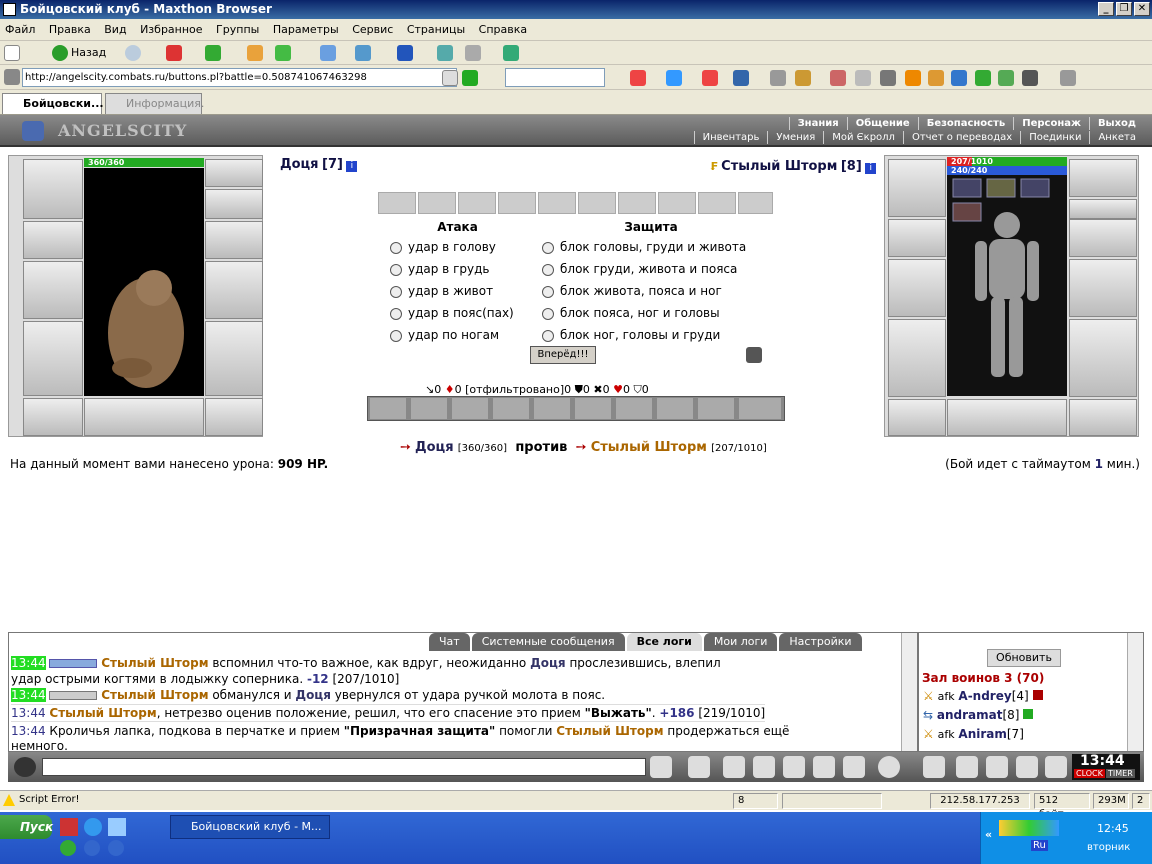  Describe the element at coordinates (824, 767) in the screenshot. I see `speed-icon` at that location.